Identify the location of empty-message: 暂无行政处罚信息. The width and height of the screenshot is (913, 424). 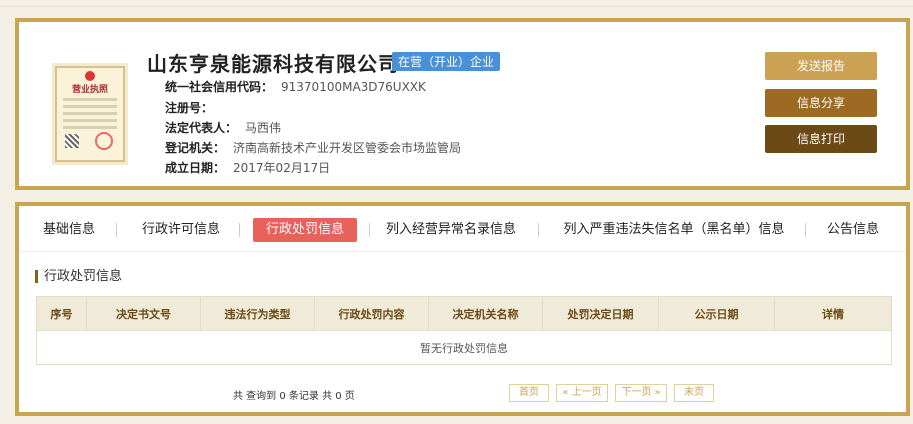
(464, 347).